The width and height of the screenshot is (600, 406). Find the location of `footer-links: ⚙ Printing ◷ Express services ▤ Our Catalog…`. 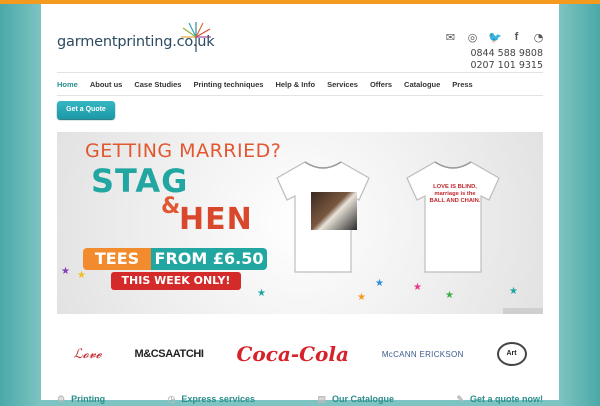

footer-links: ⚙ Printing ◷ Express services ▤ Our Catalog… is located at coordinates (300, 399).